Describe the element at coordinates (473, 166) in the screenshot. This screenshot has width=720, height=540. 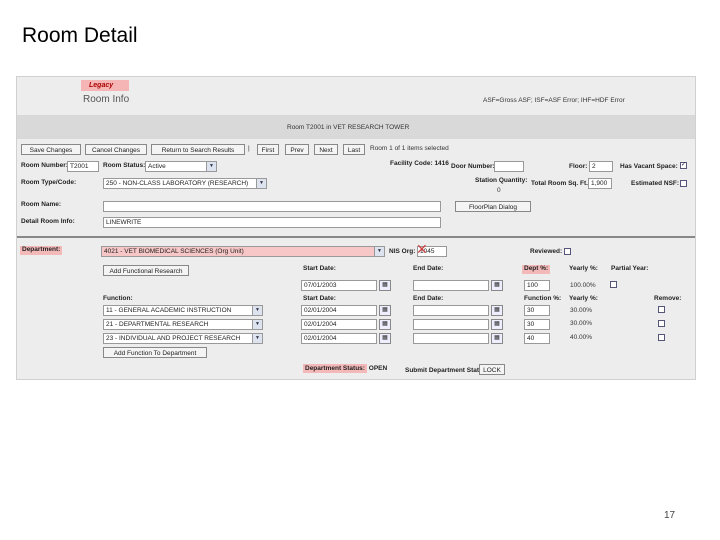
I see `door-number-label: Door Number:` at that location.